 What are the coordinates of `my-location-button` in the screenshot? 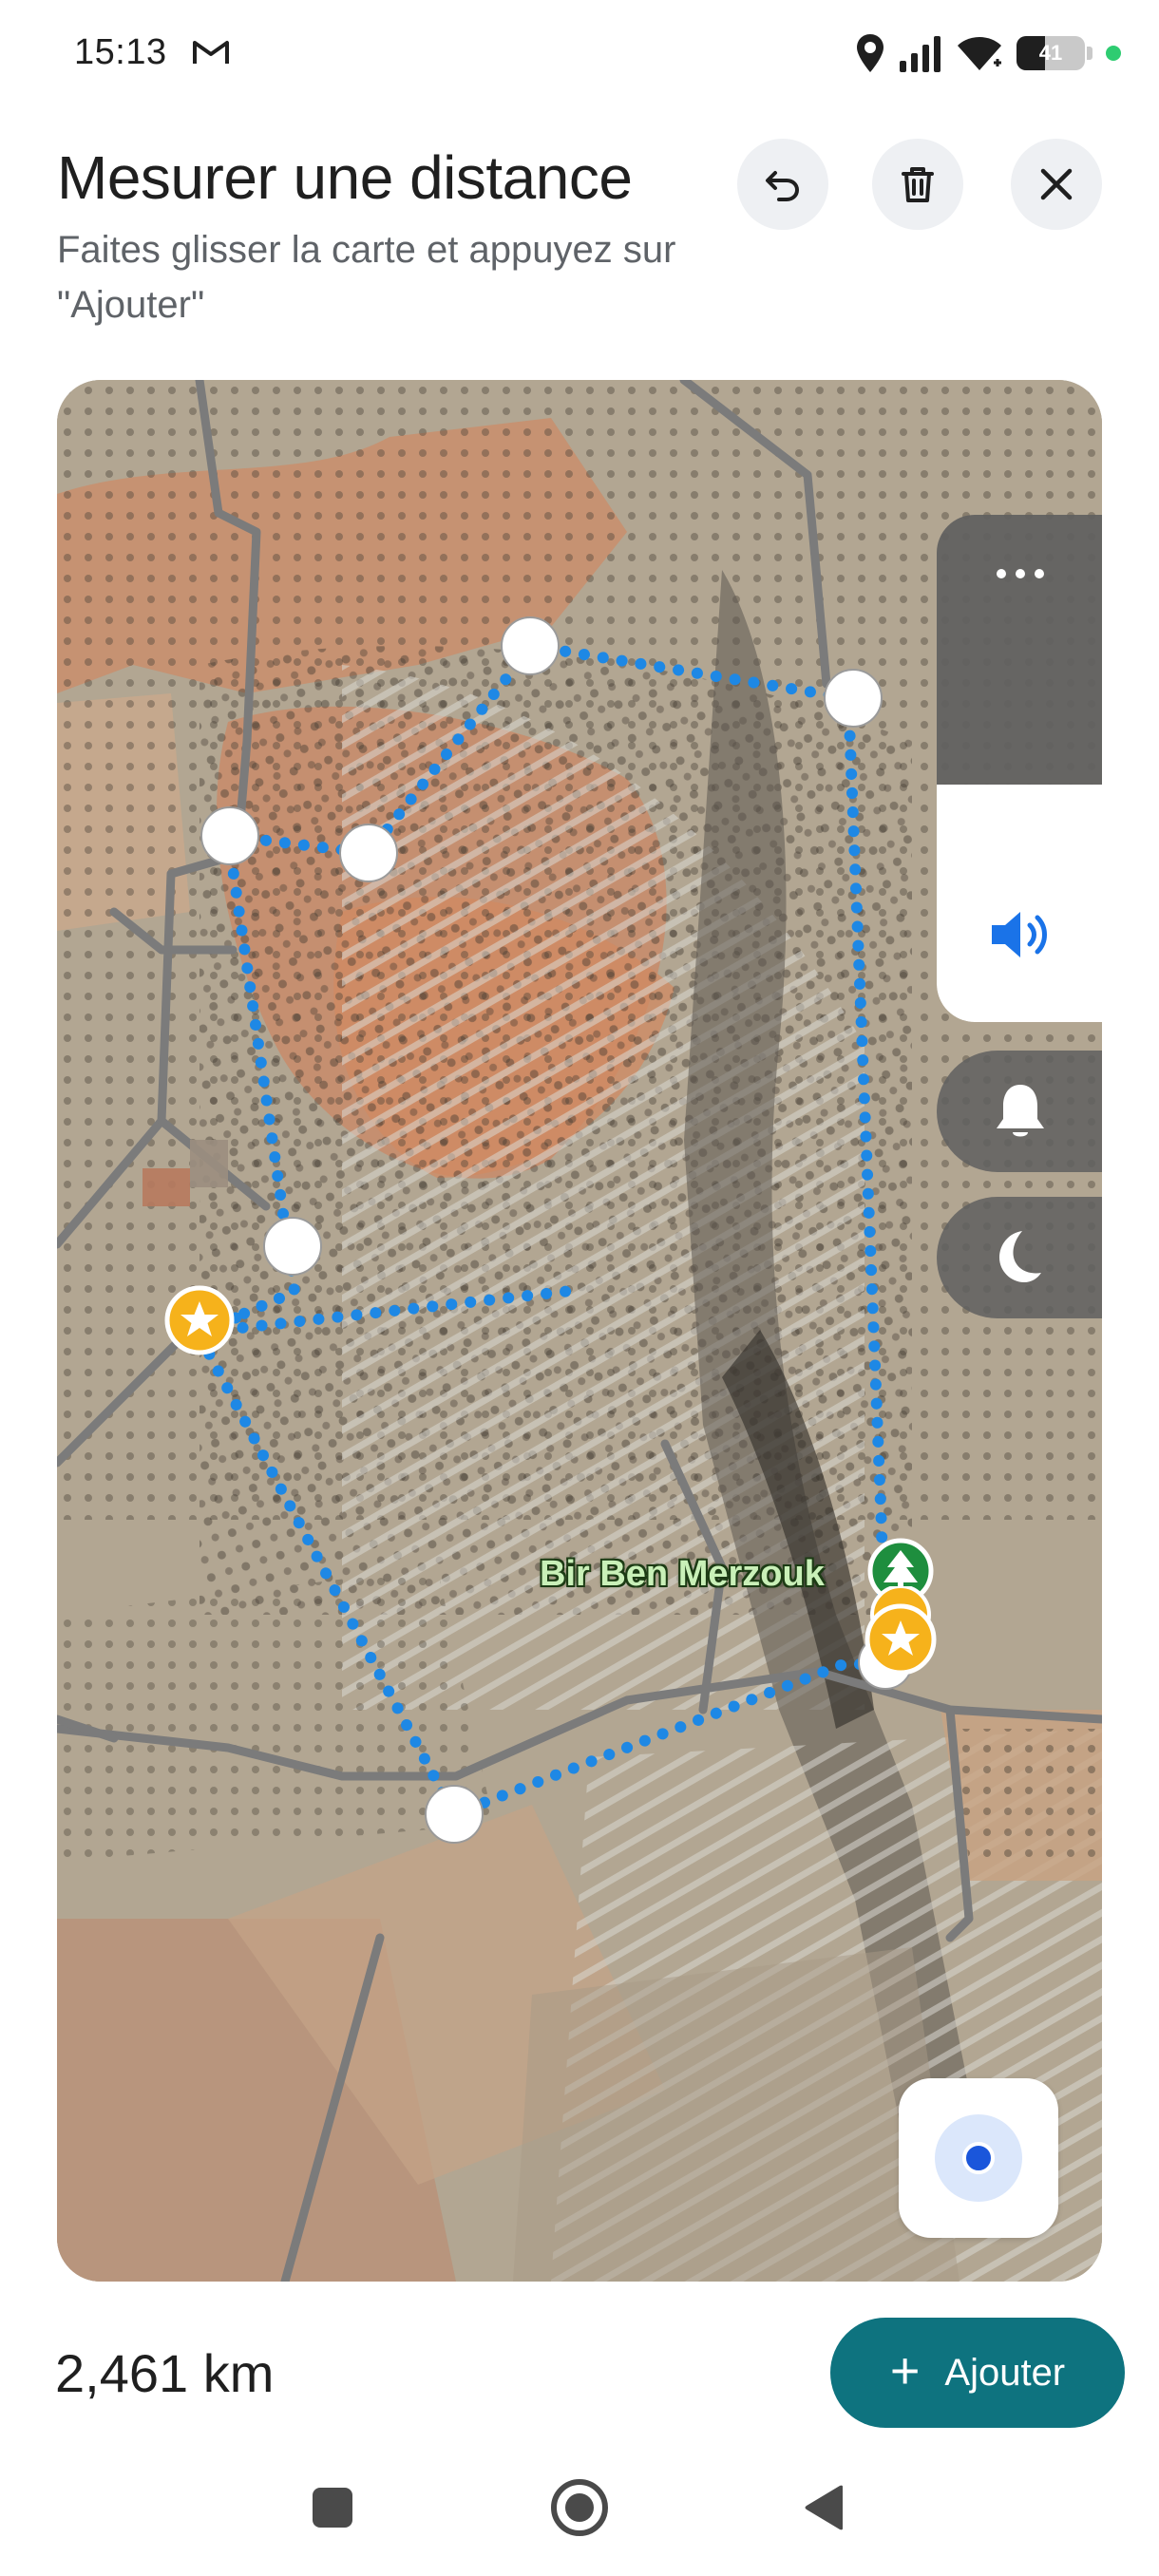 It's located at (978, 2158).